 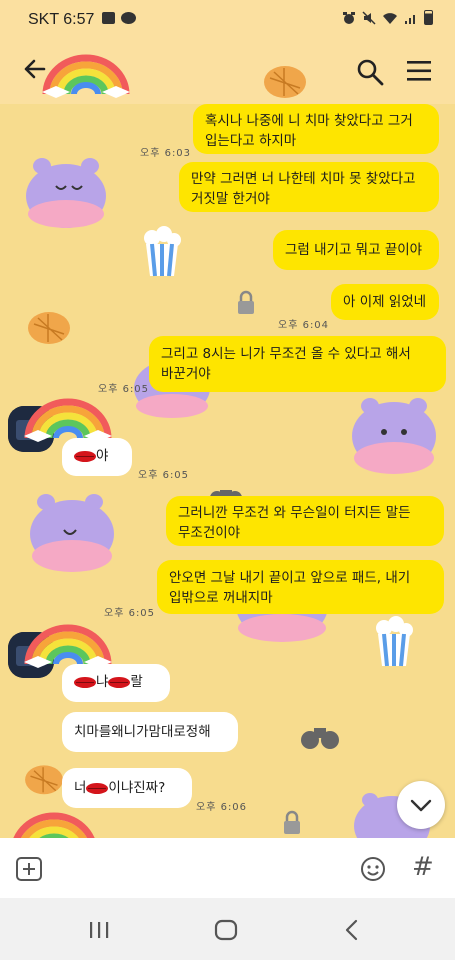 What do you see at coordinates (186, 374) in the screenshot?
I see `message-line: 바꾼거야` at bounding box center [186, 374].